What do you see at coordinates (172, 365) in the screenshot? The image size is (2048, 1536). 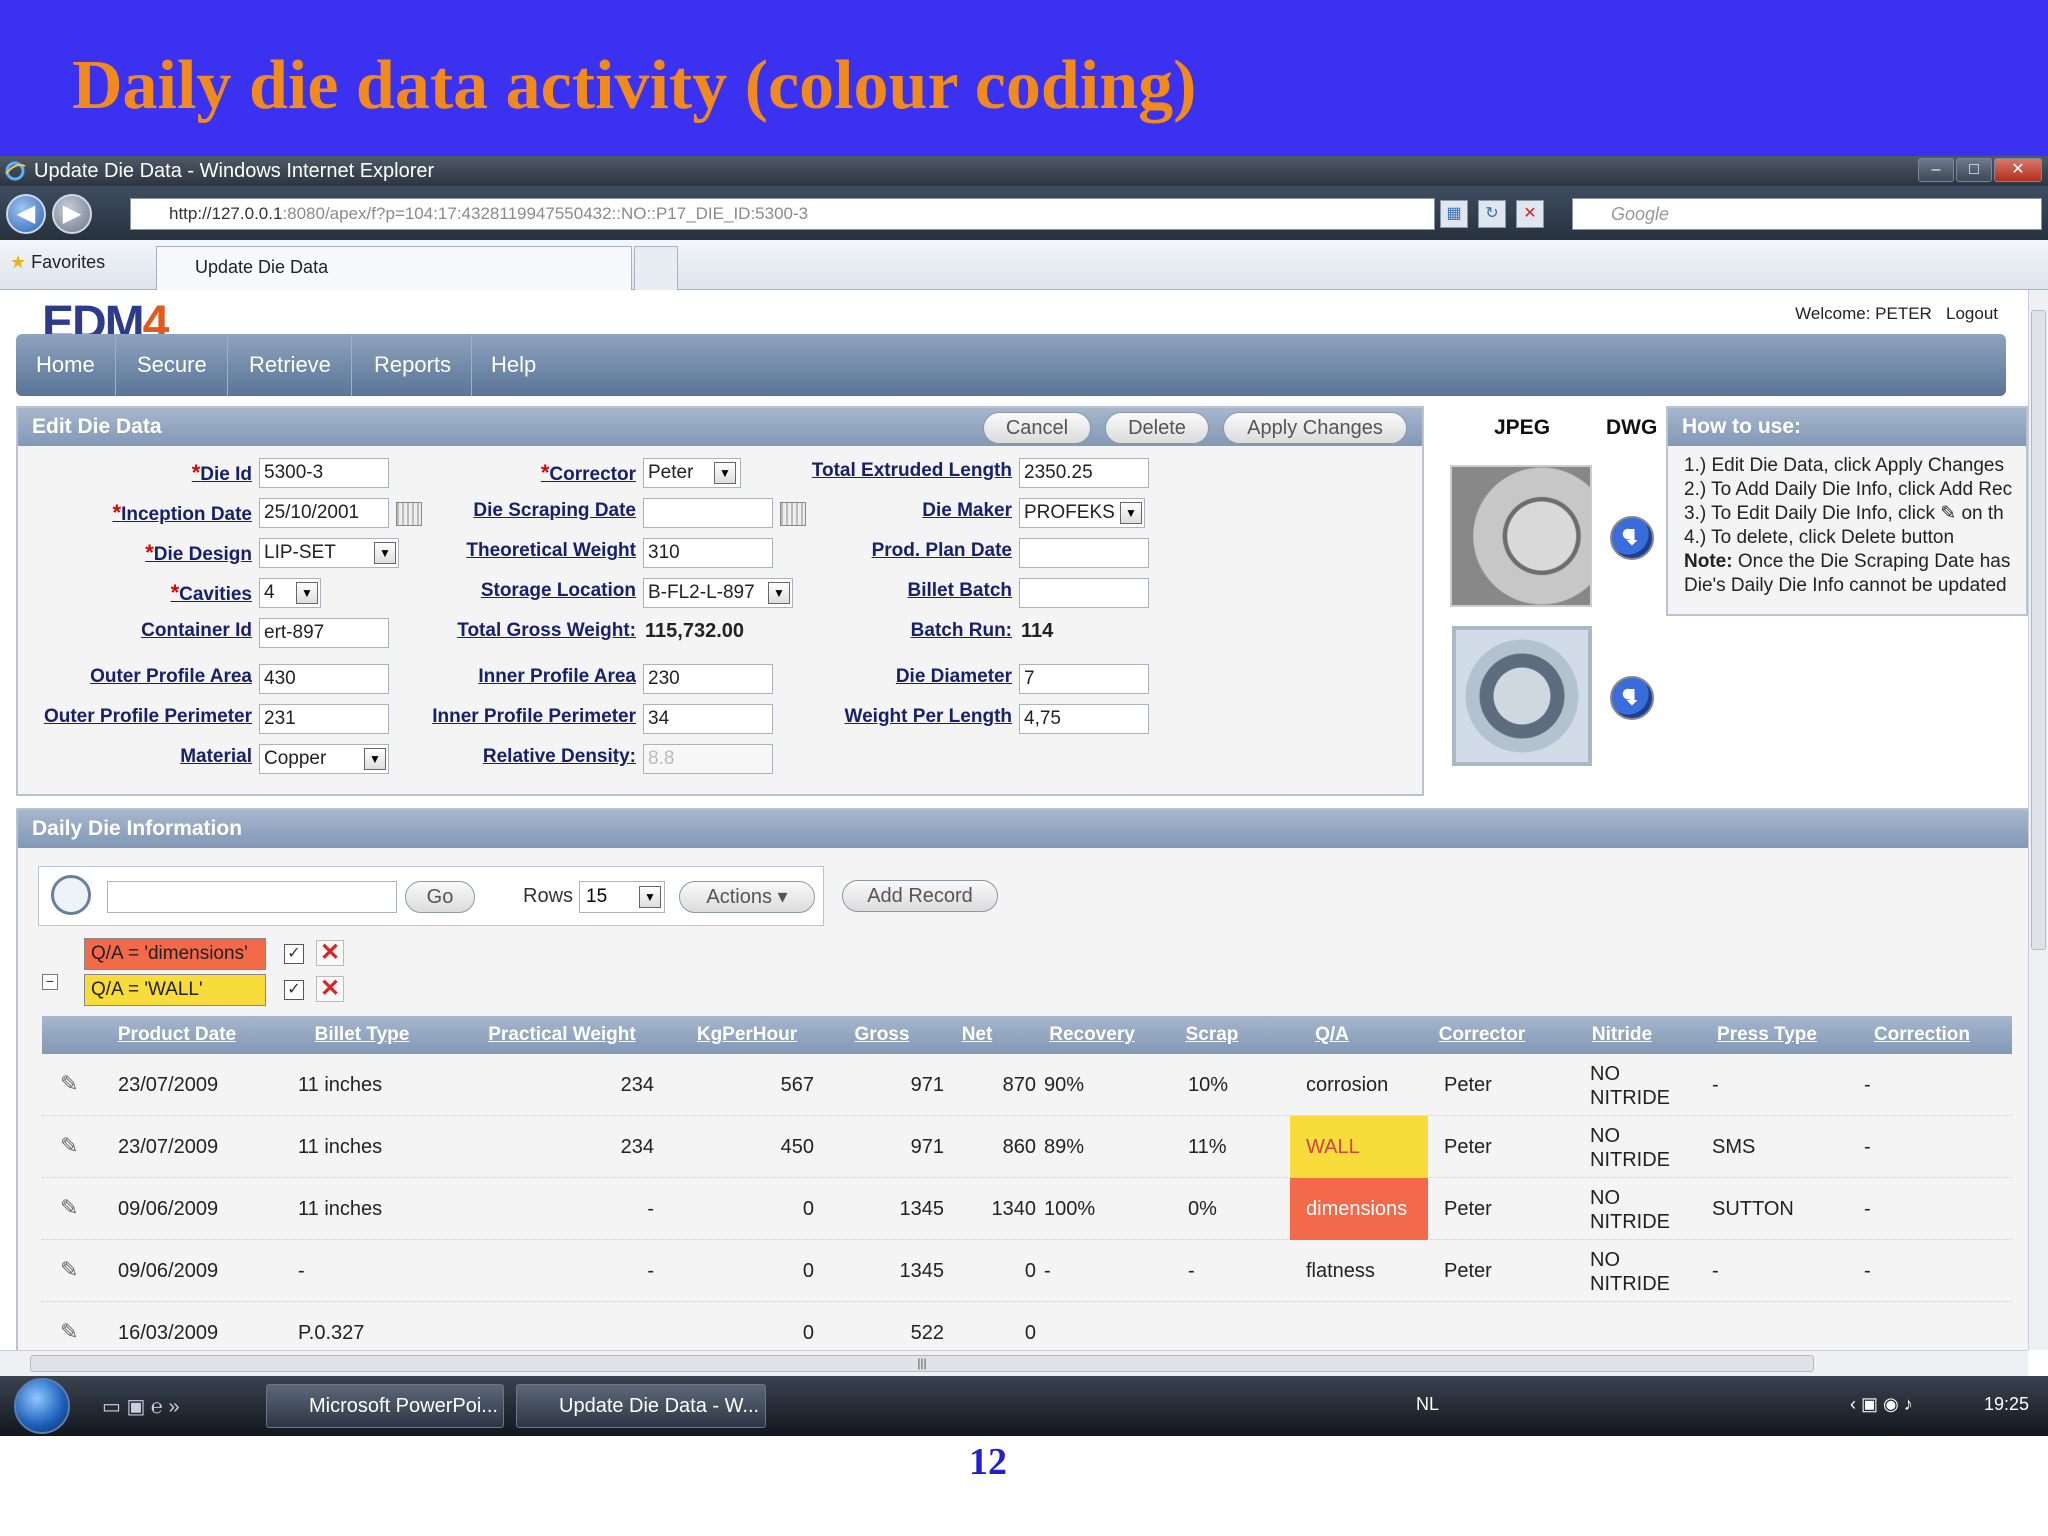 I see `nav-secure: Secure` at bounding box center [172, 365].